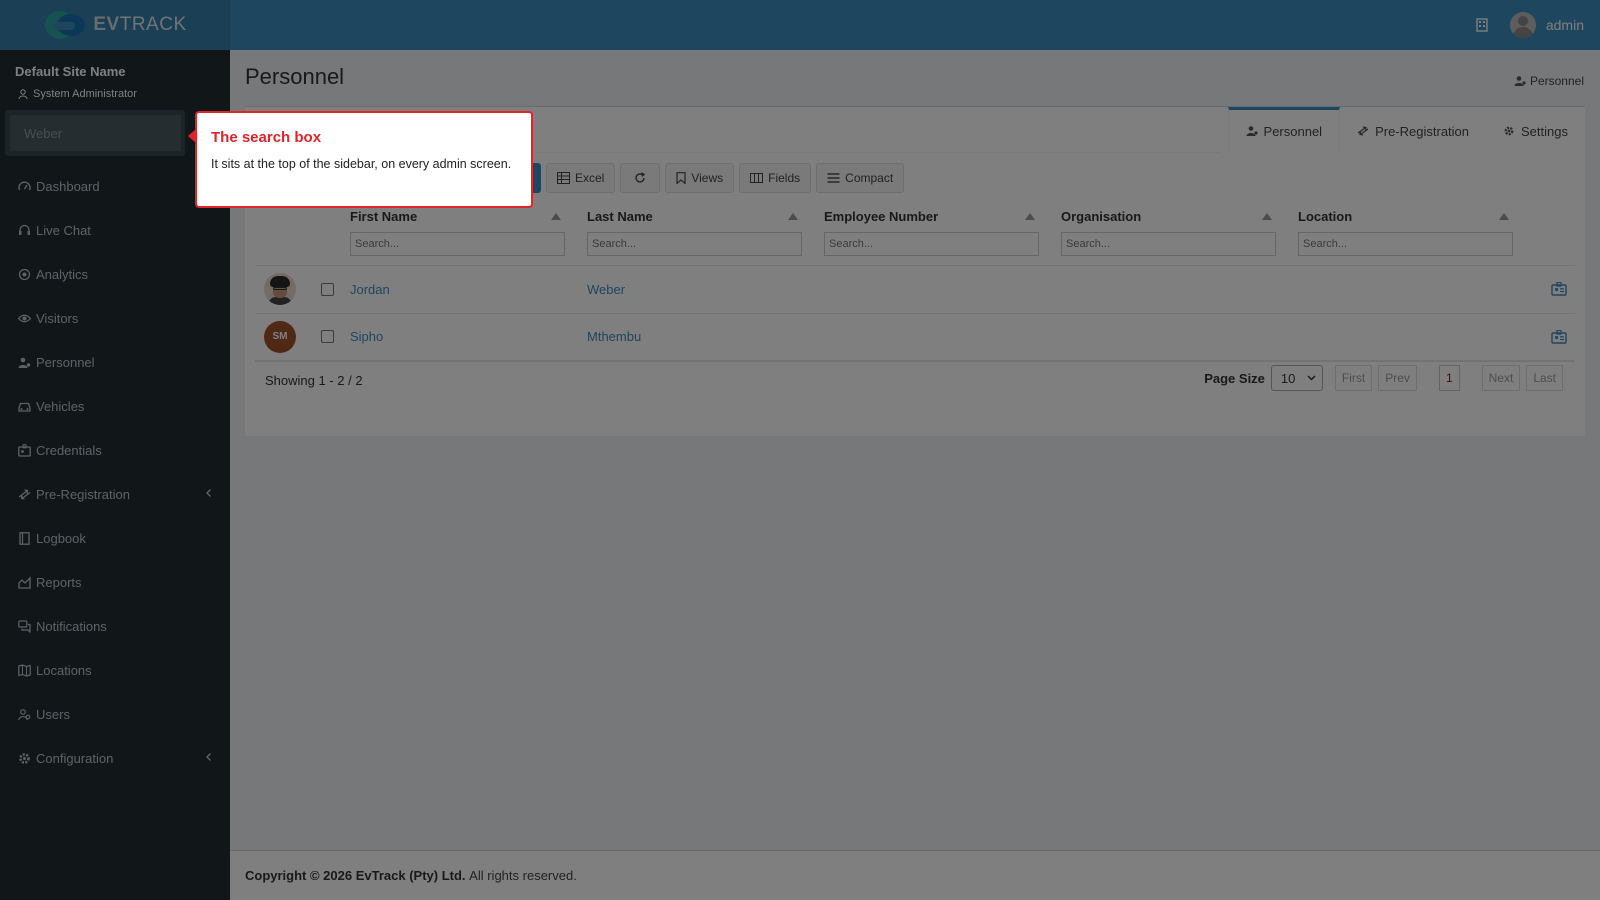 The width and height of the screenshot is (1600, 900). I want to click on copyright-text: Copyright © 2026, so click(299, 875).